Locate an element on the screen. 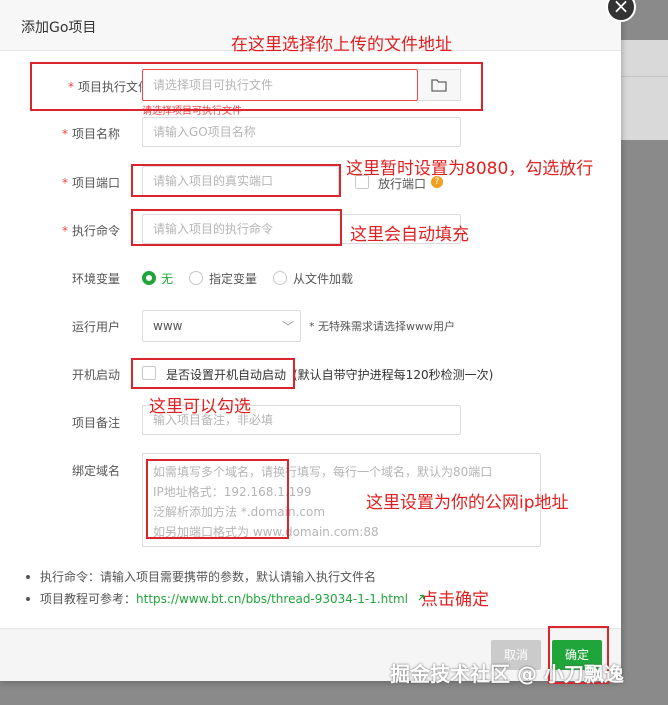 The width and height of the screenshot is (668, 705). annotation-text: 这里设置为你的公网ip地址 is located at coordinates (467, 503).